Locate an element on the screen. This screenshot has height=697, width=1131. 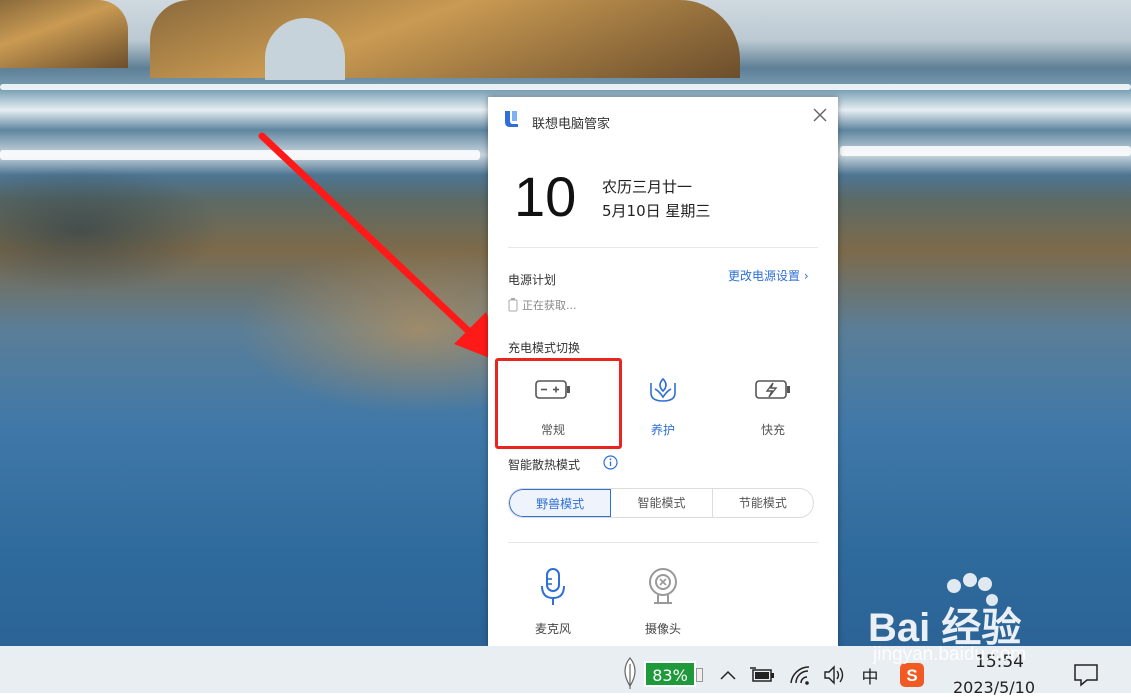
battery-percentage-indicator: 83% is located at coordinates (670, 674).